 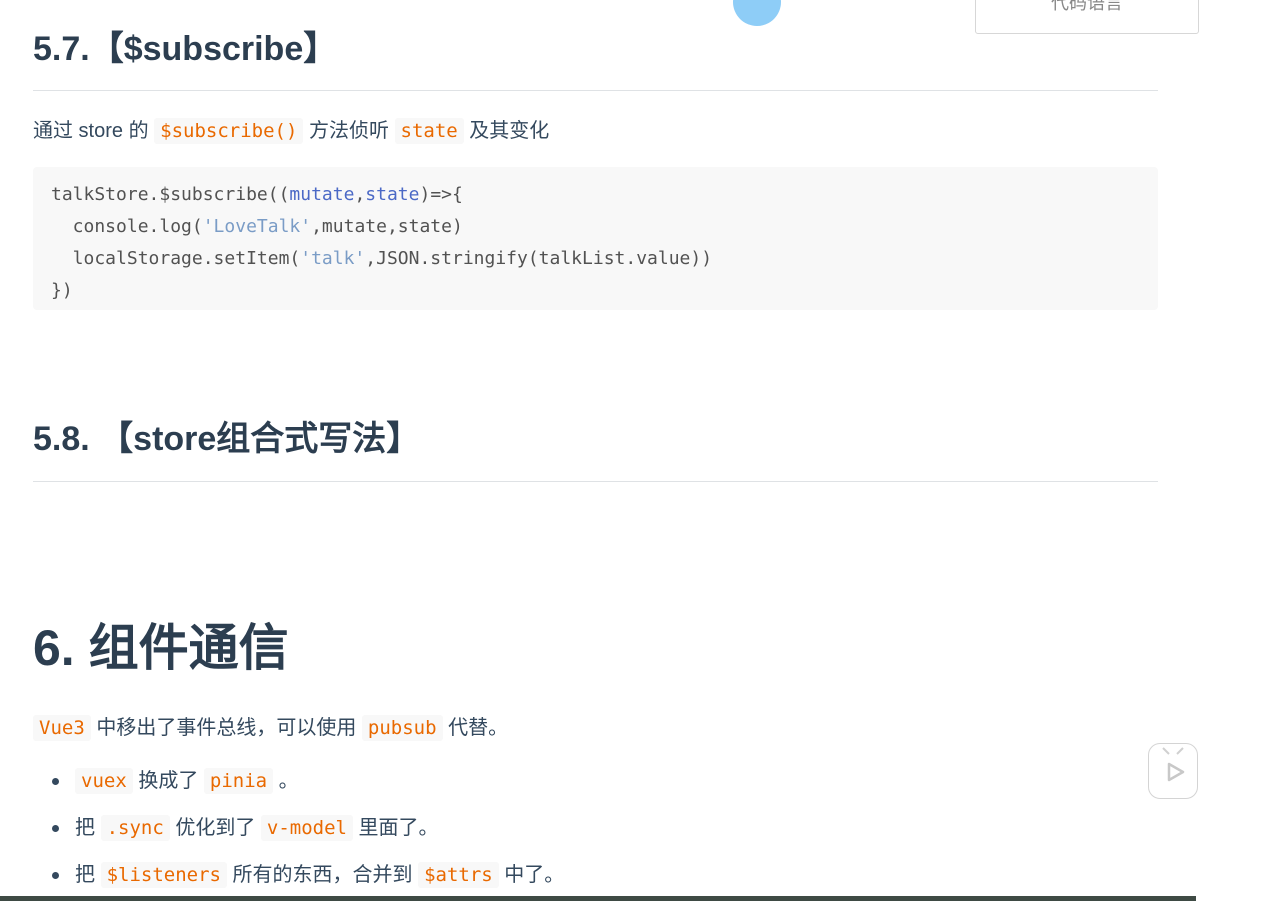 What do you see at coordinates (227, 439) in the screenshot?
I see `section-58-title: 5.8. 【store组合式写法】` at bounding box center [227, 439].